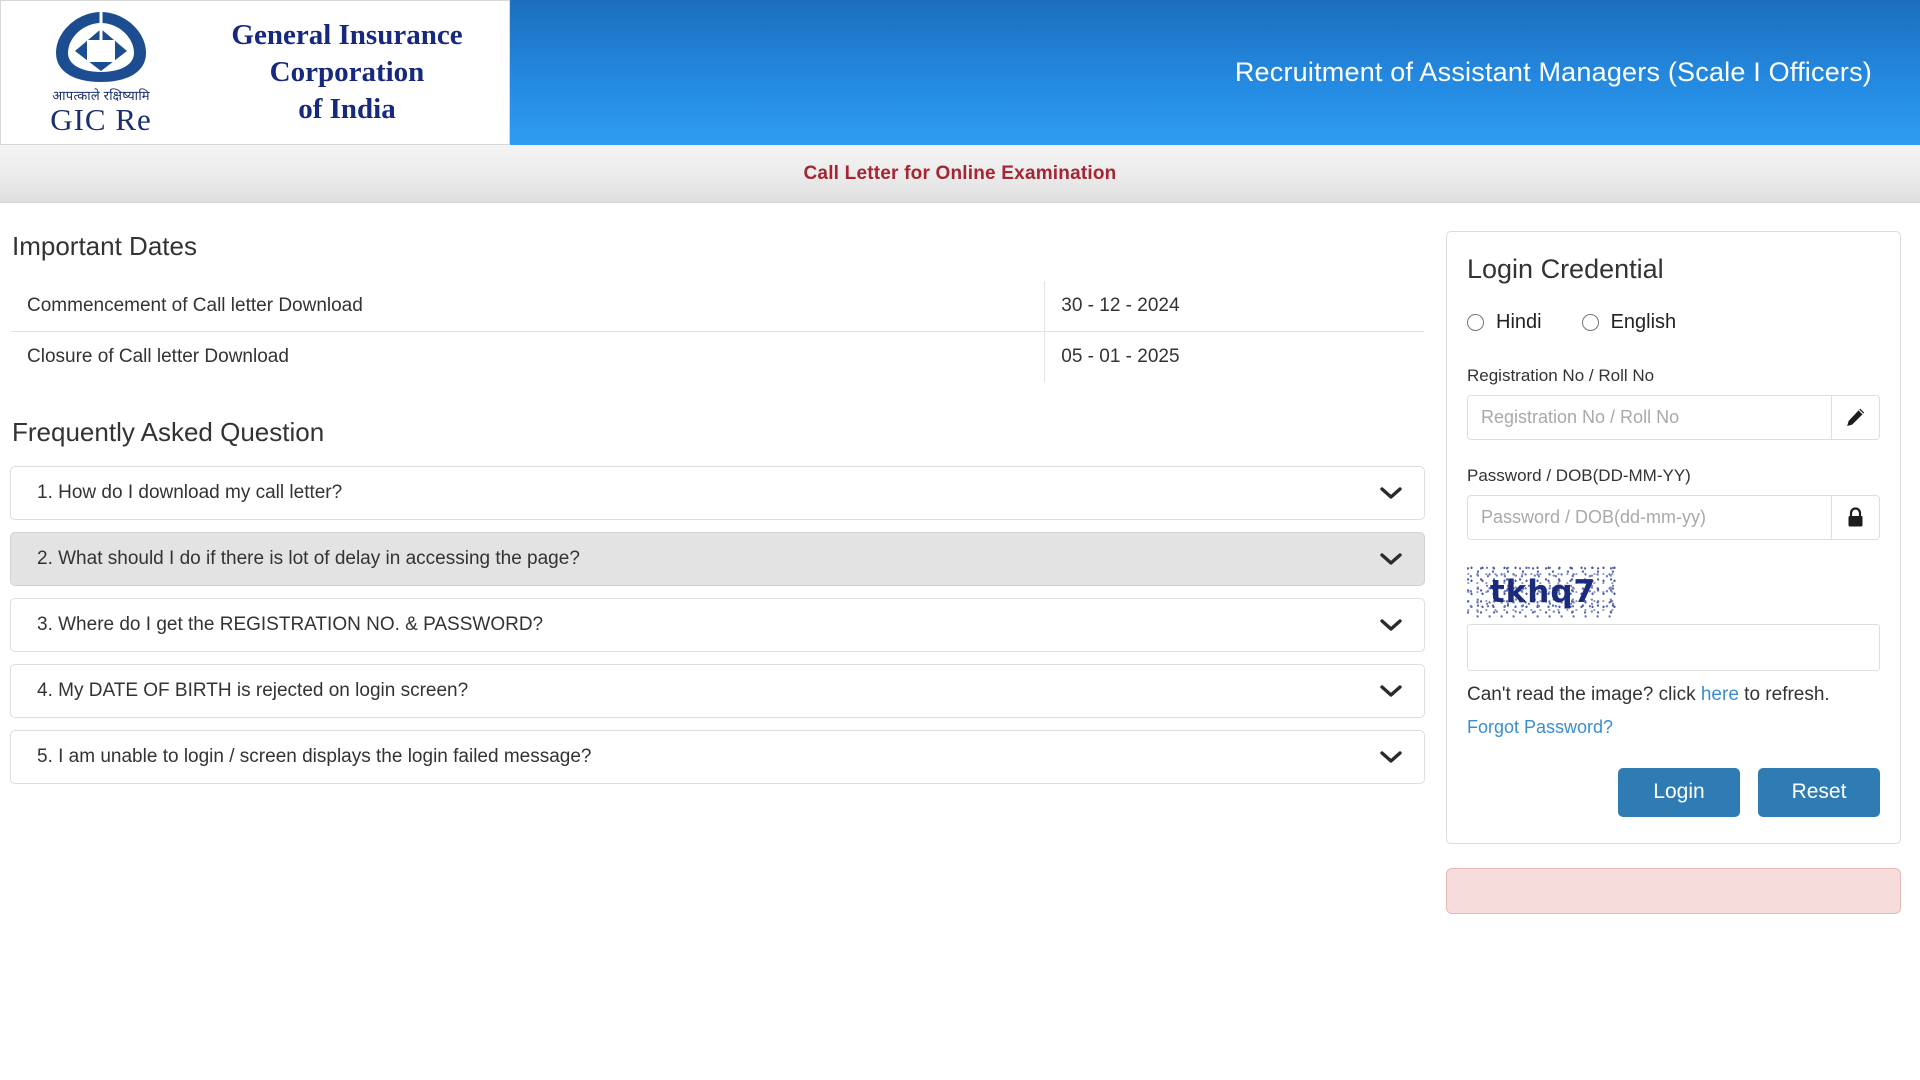  I want to click on registration-input, so click(1649, 417).